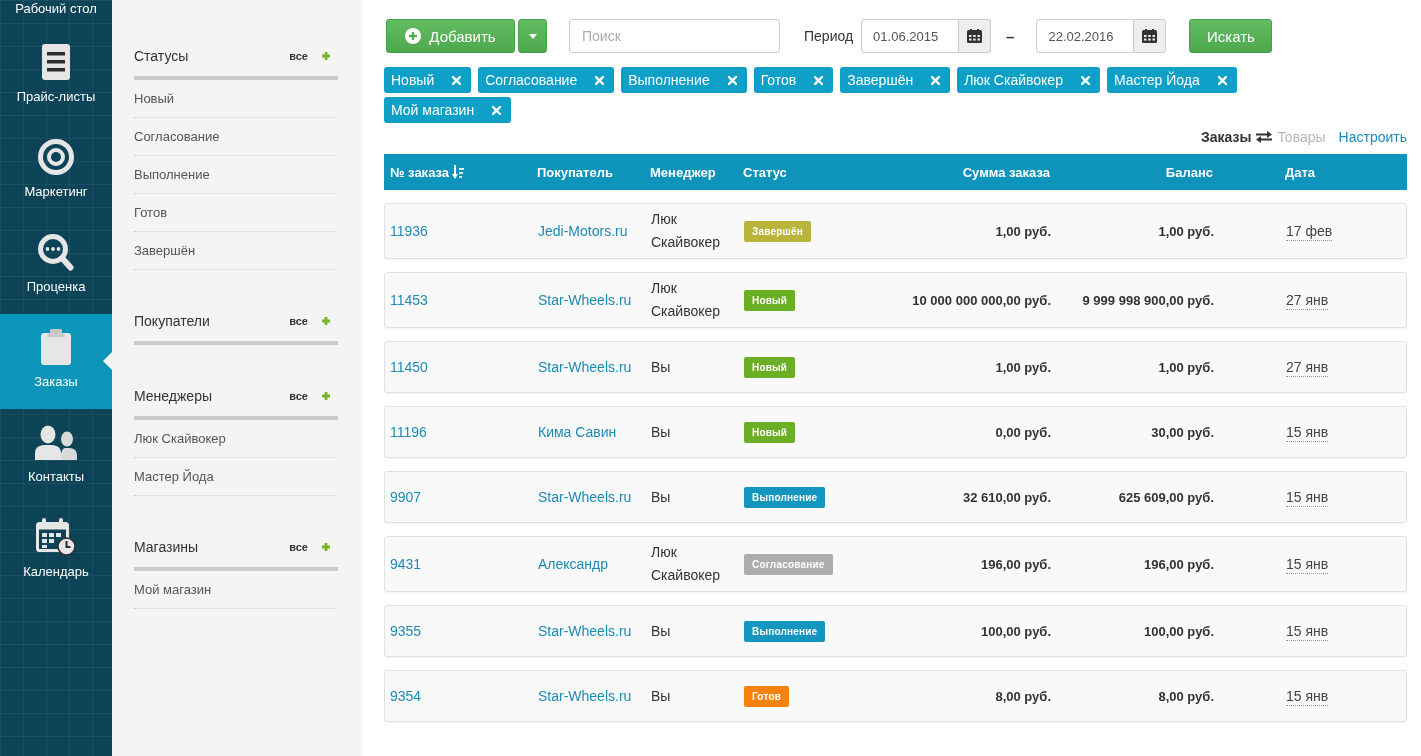 This screenshot has height=756, width=1421. I want to click on section-title: Магазины, so click(167, 547).